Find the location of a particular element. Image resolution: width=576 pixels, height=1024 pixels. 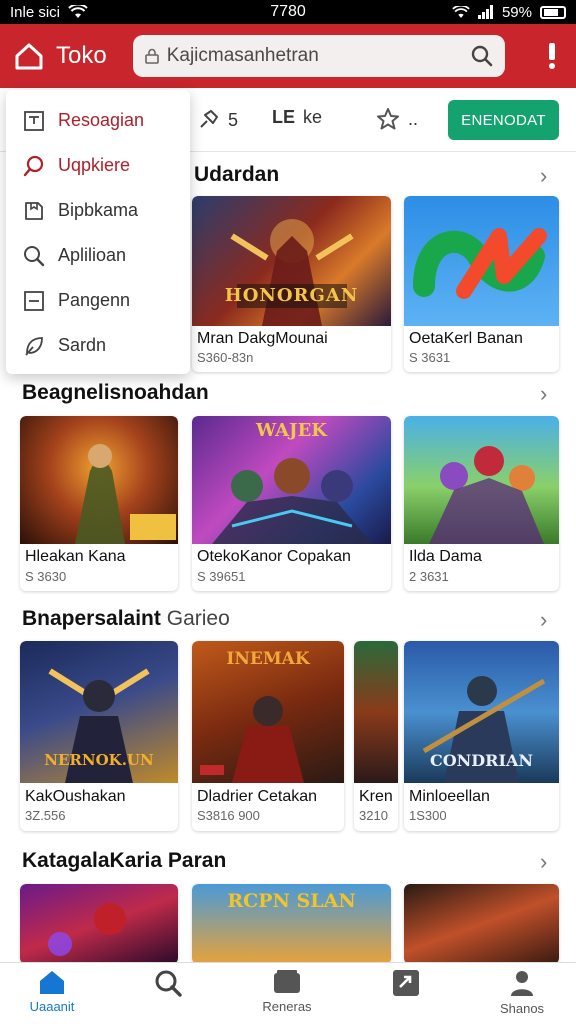

brand-name: Toko is located at coordinates (81, 55).